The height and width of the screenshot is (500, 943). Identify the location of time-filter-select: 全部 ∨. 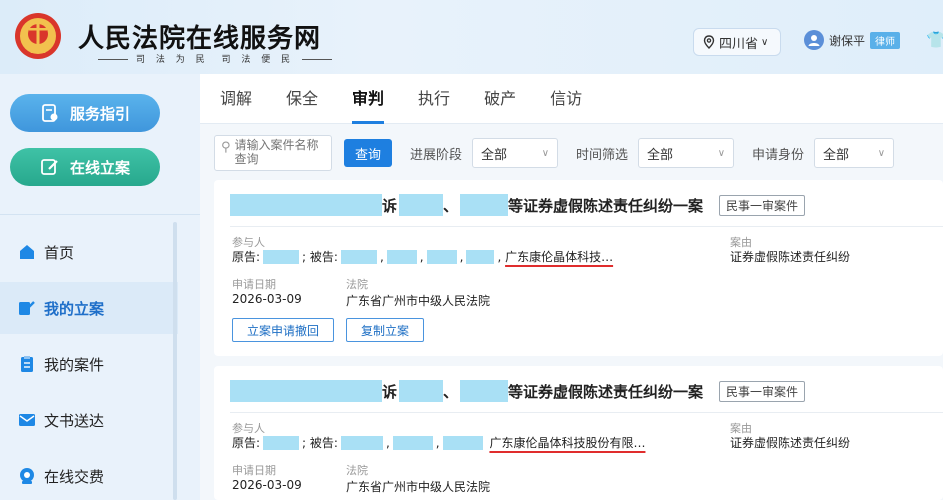
(686, 153).